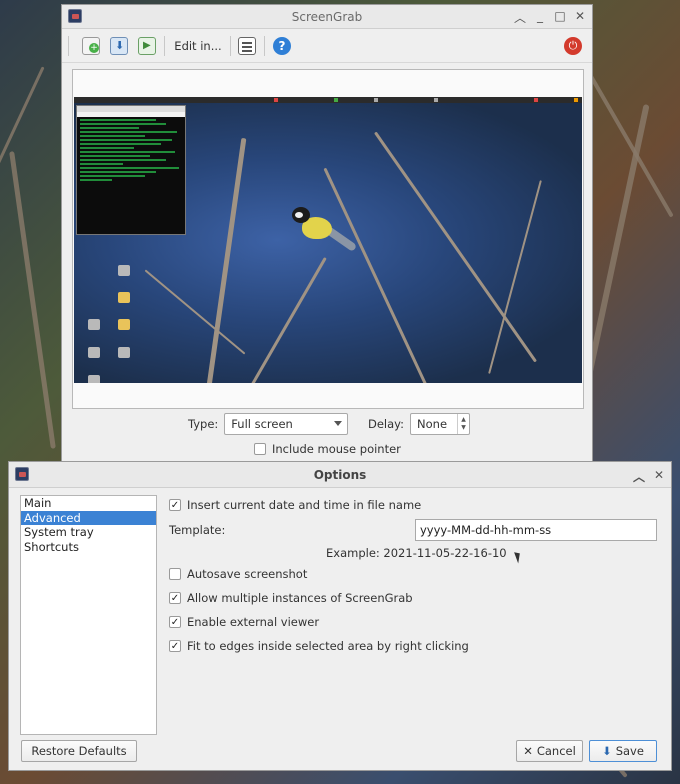 The image size is (680, 784). What do you see at coordinates (260, 449) in the screenshot?
I see `include-mouse-pointer-checkbox` at bounding box center [260, 449].